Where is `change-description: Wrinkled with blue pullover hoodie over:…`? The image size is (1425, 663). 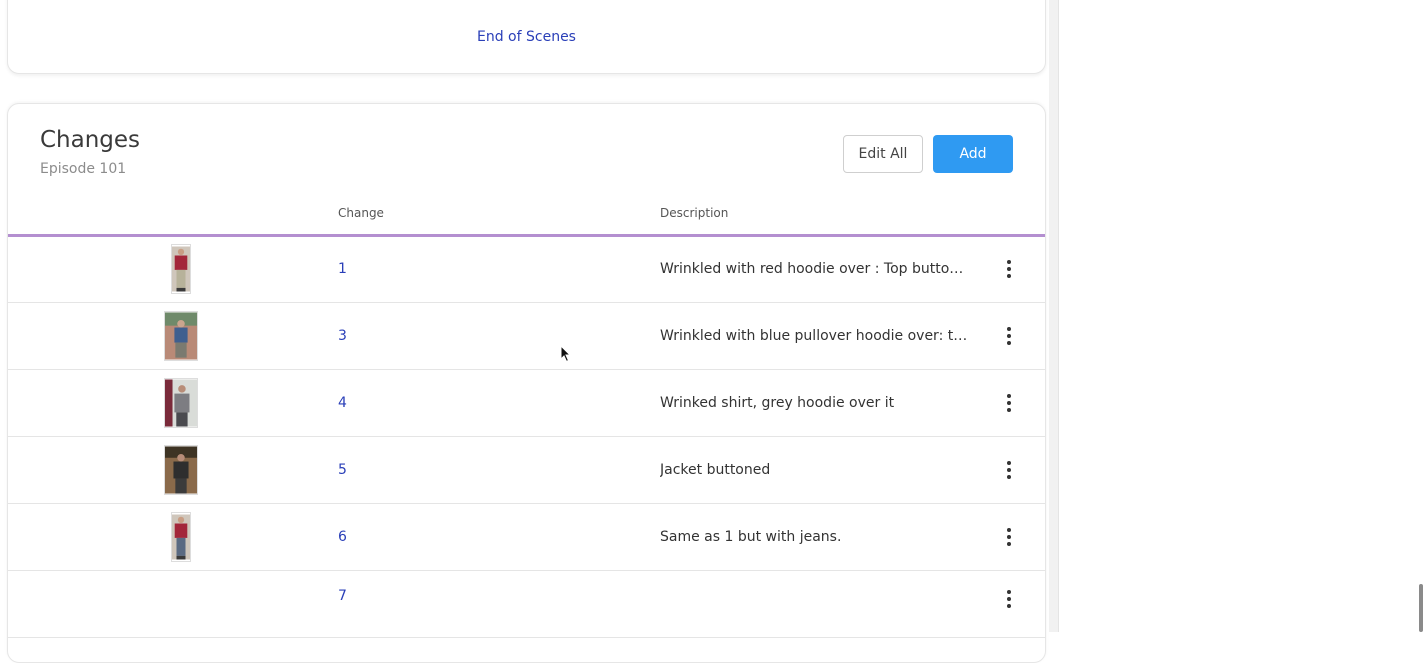 change-description: Wrinkled with blue pullover hoodie over:… is located at coordinates (815, 336).